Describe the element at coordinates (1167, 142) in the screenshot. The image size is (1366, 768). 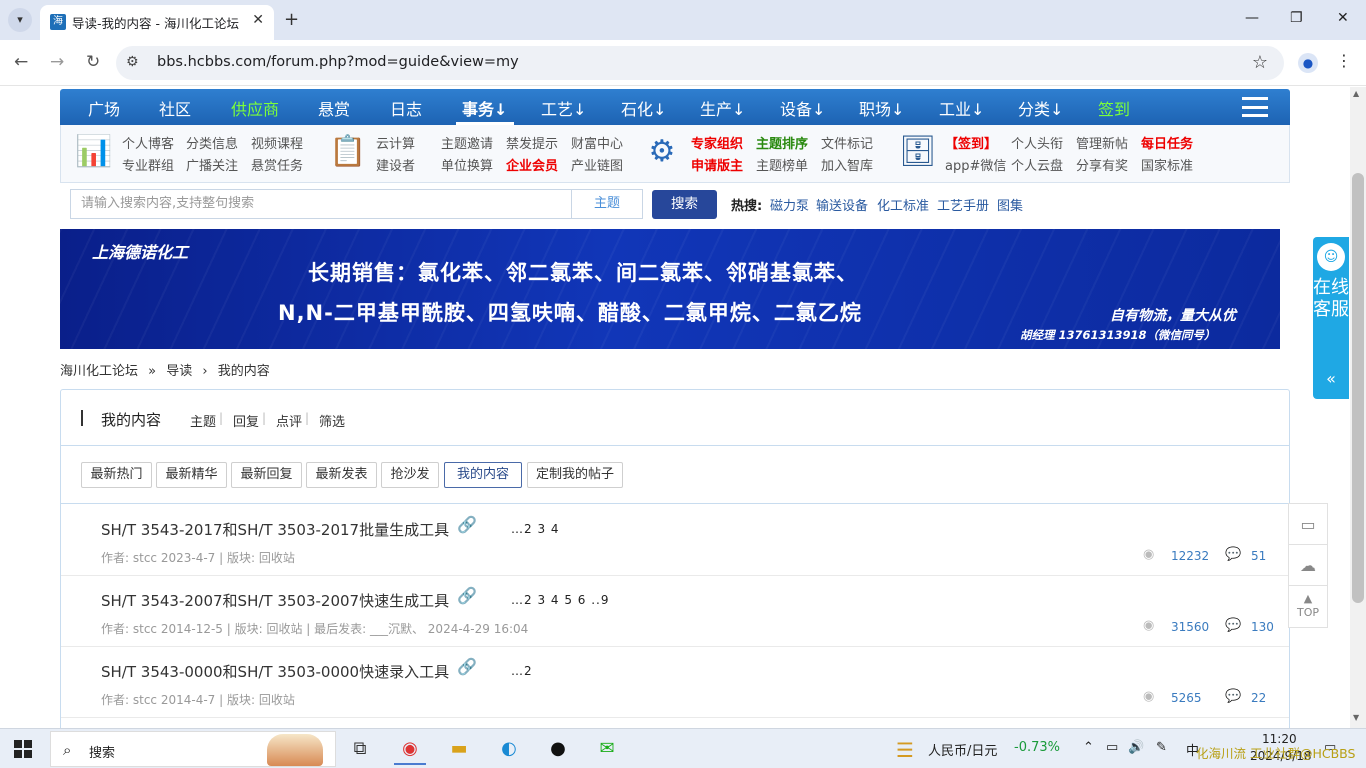
I see `sub-link-daily-task: 每日任务` at that location.